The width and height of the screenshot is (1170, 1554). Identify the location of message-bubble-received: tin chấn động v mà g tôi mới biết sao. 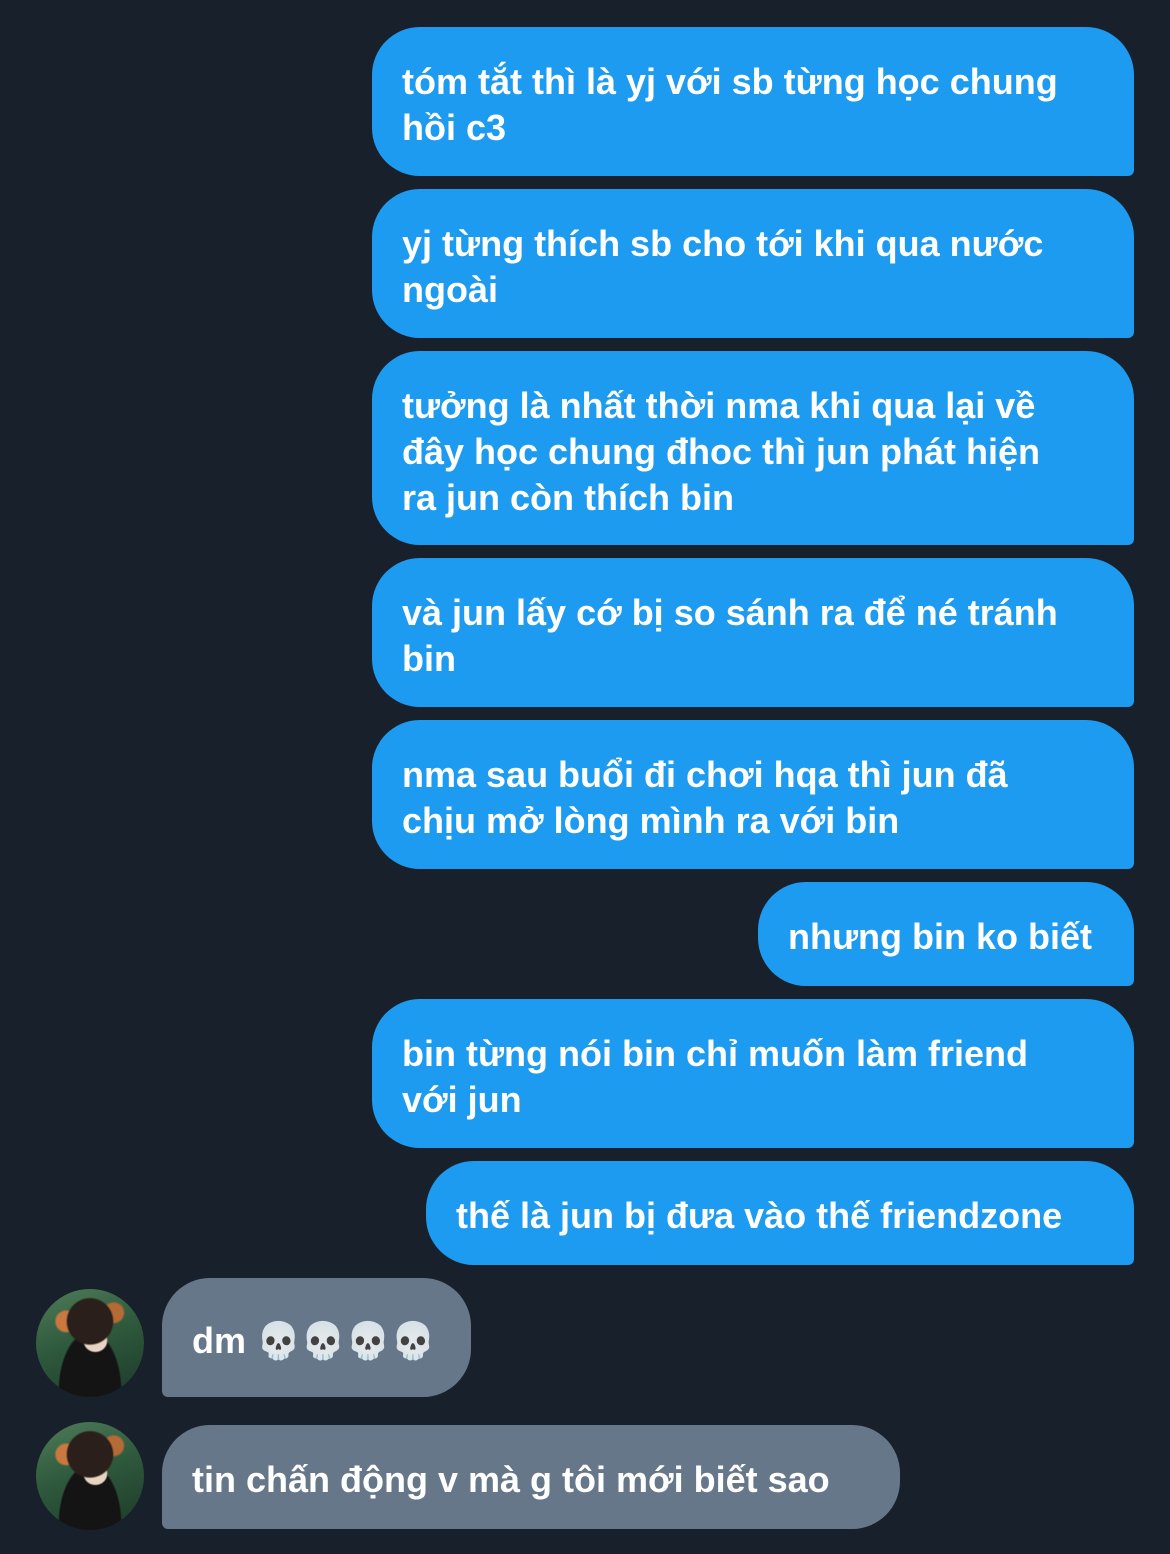
(531, 1477).